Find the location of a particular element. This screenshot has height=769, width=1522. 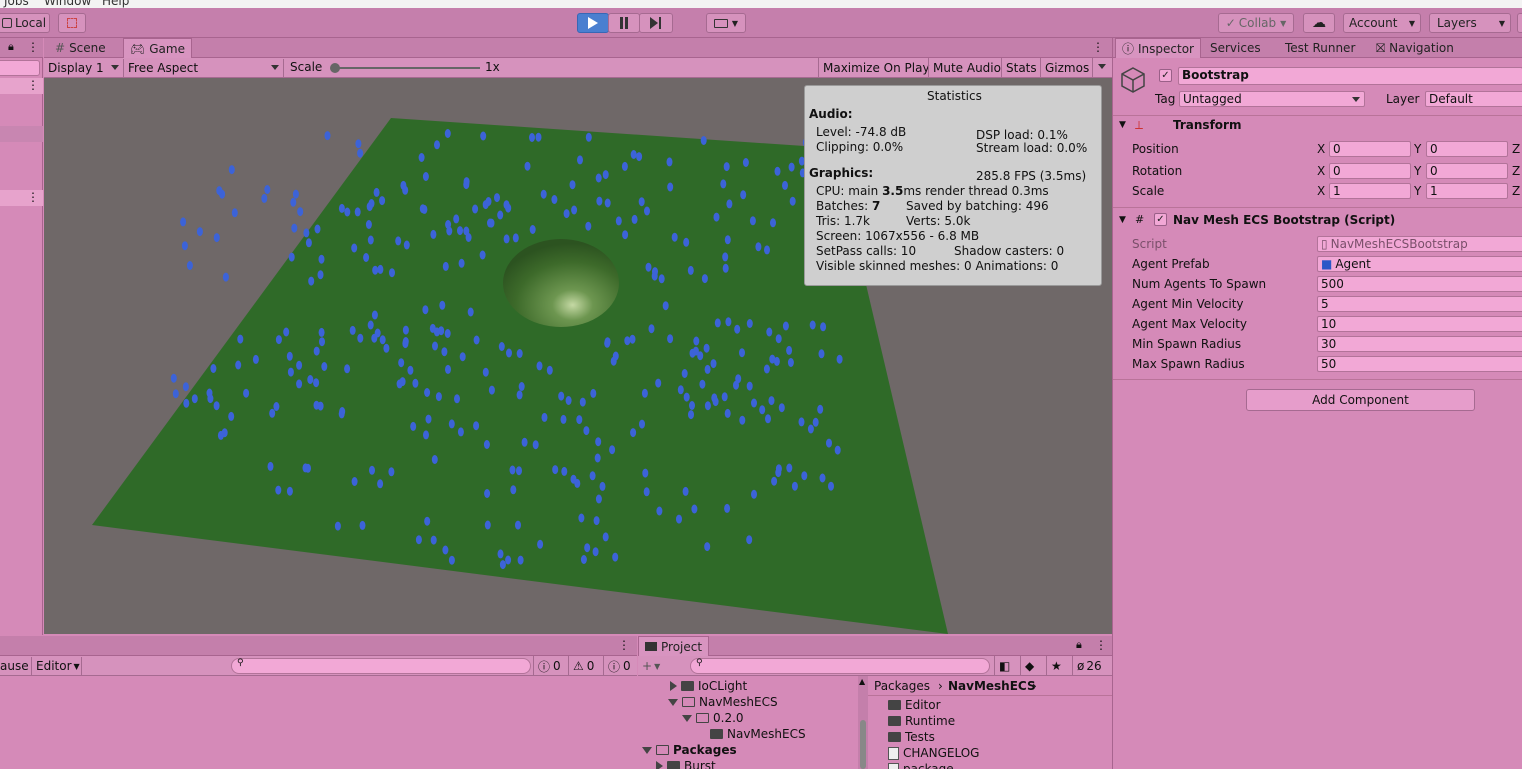

play-button is located at coordinates (593, 23).